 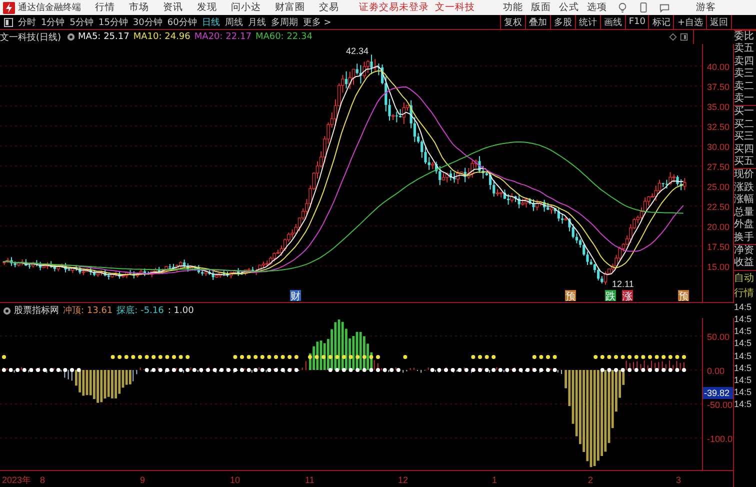 I want to click on mode-tab: 自动, so click(x=745, y=278).